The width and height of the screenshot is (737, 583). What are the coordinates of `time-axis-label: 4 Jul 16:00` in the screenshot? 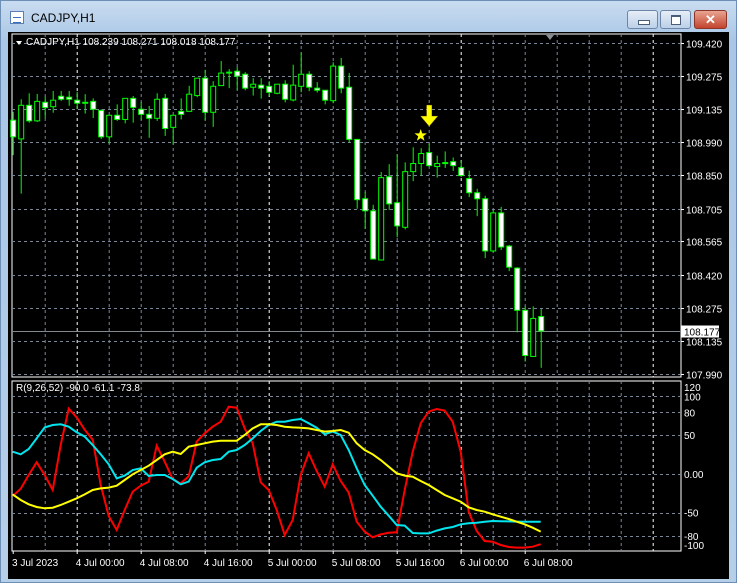 It's located at (228, 563).